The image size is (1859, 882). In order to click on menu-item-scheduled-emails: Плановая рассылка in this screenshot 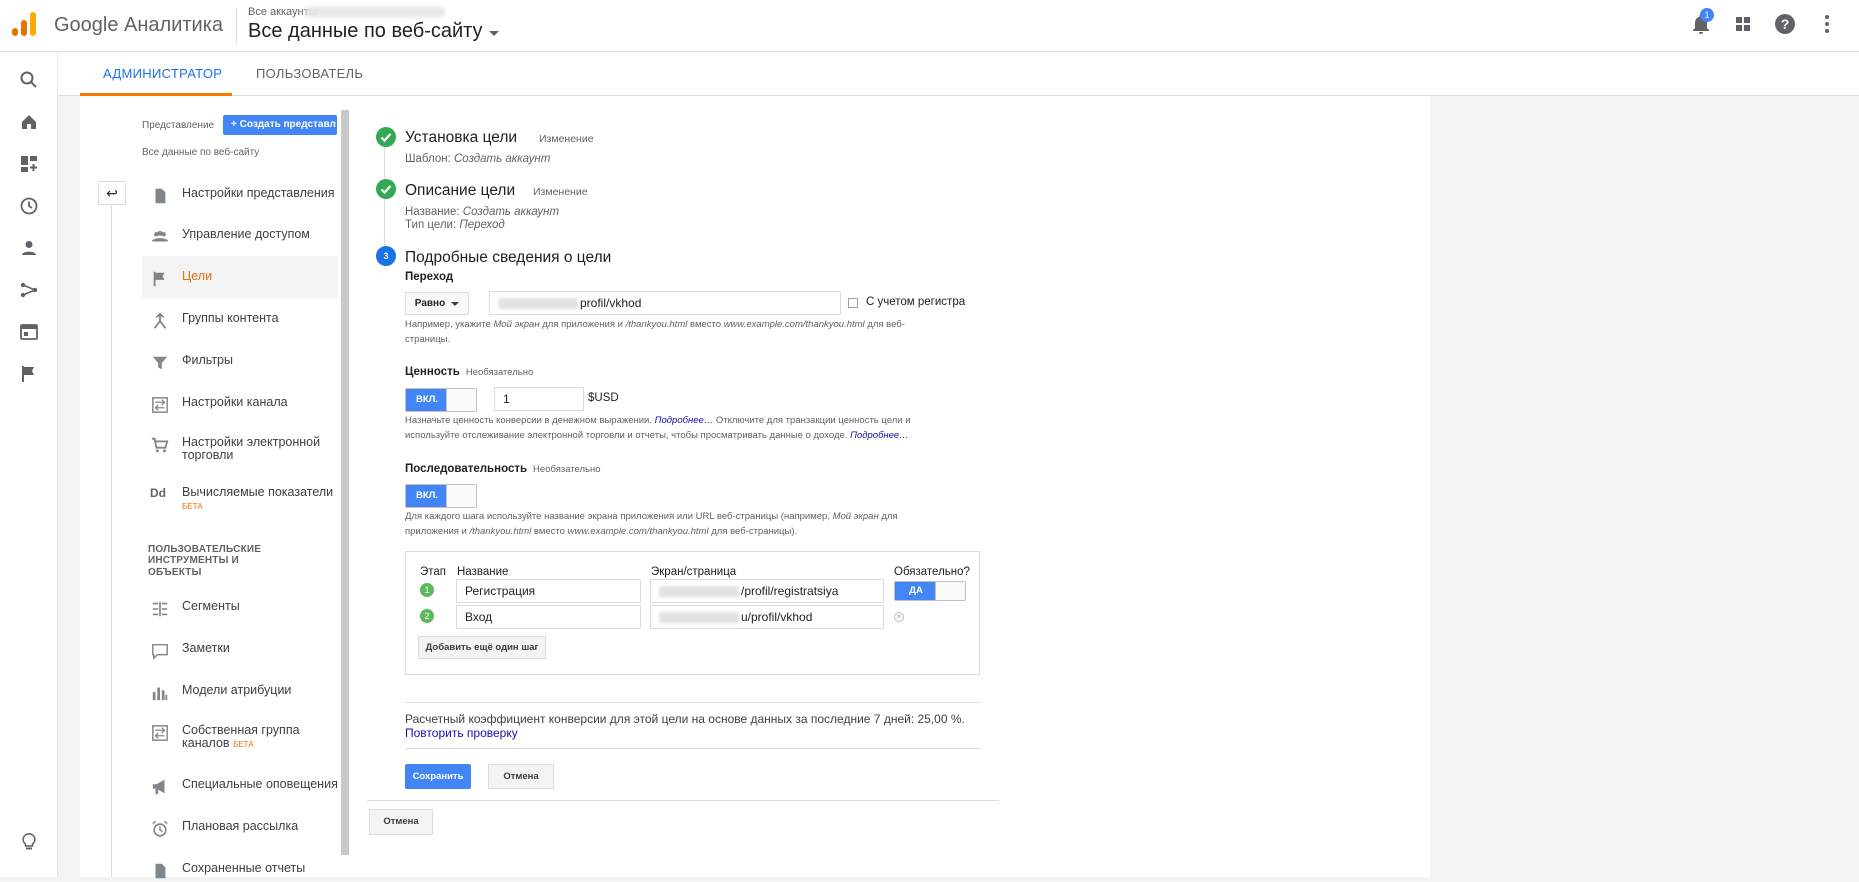, I will do `click(240, 827)`.